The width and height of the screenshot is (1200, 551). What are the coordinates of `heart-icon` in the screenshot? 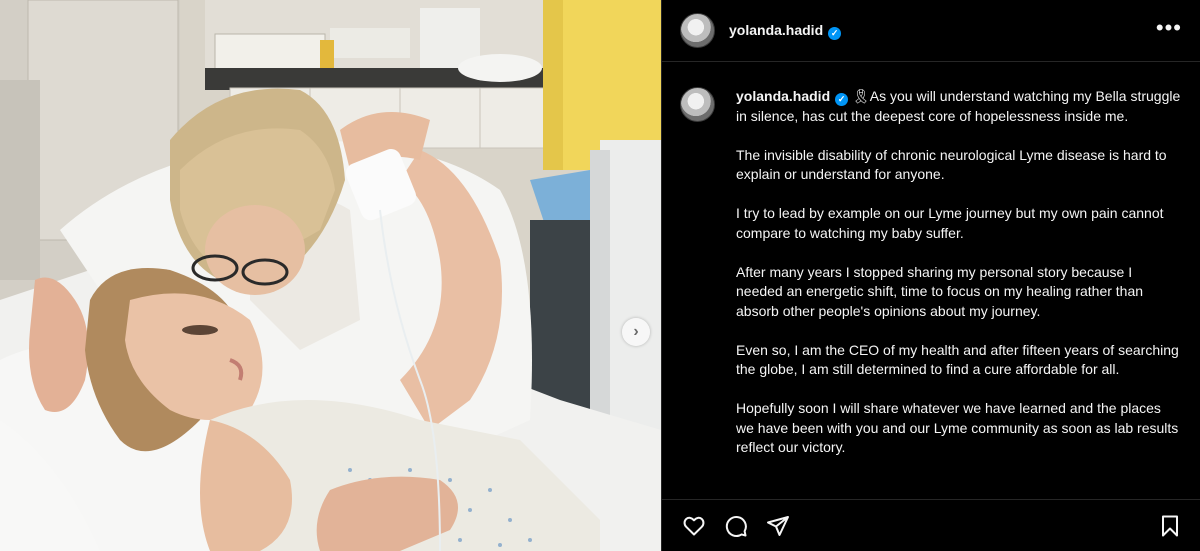 It's located at (694, 525).